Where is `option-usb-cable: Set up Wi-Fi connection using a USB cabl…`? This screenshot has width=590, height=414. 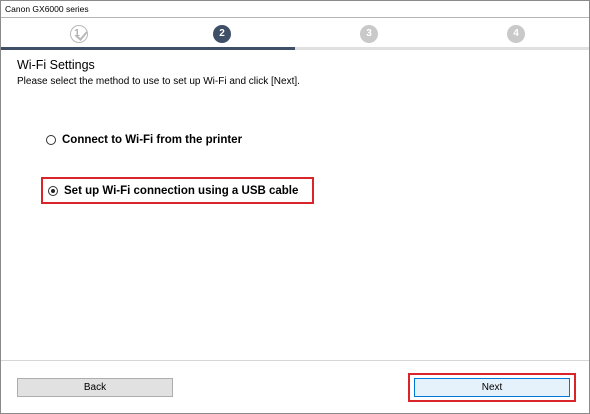 option-usb-cable: Set up Wi-Fi connection using a USB cabl… is located at coordinates (177, 190).